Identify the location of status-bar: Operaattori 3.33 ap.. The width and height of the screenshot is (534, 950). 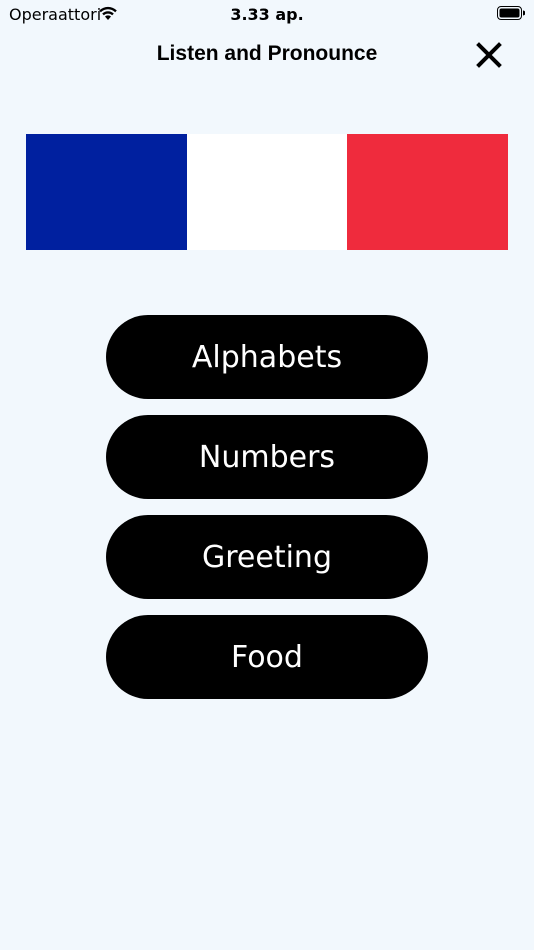
(267, 15).